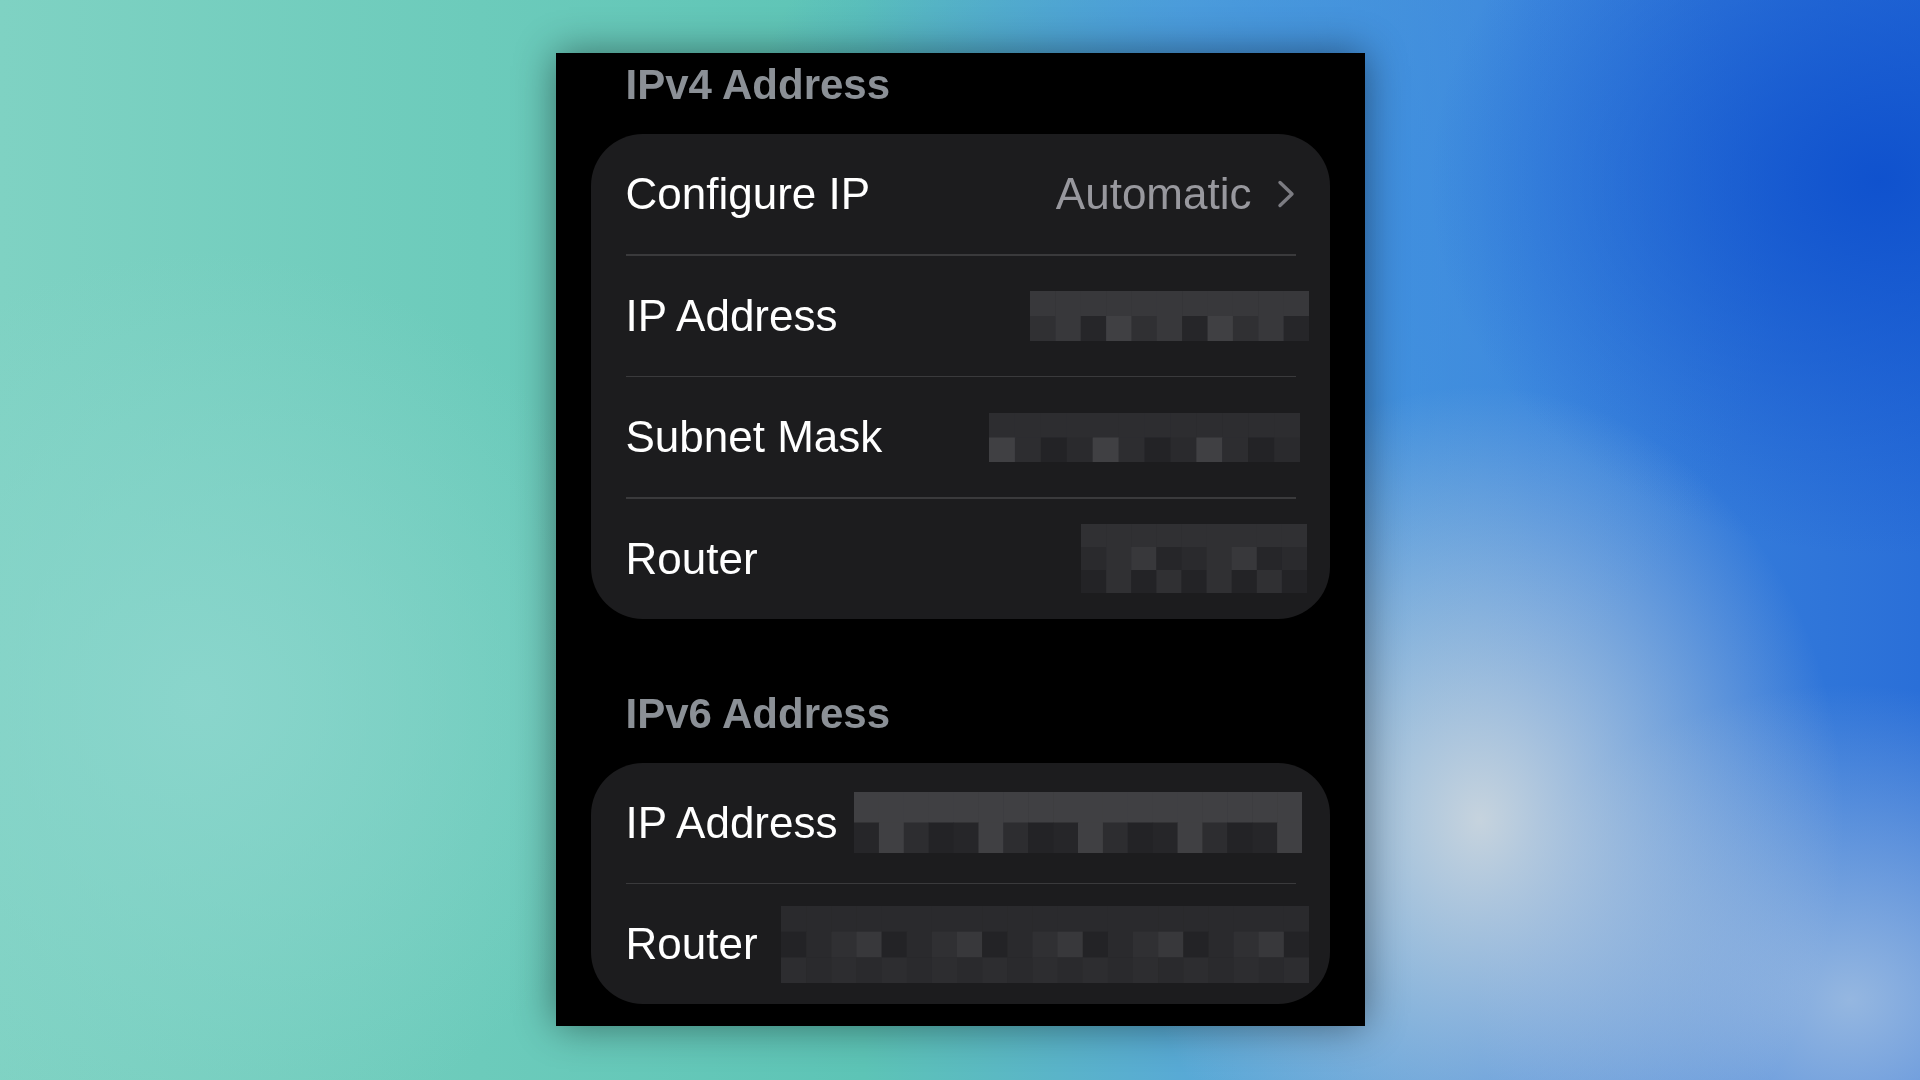  I want to click on section-header: IPv4 Address, so click(757, 85).